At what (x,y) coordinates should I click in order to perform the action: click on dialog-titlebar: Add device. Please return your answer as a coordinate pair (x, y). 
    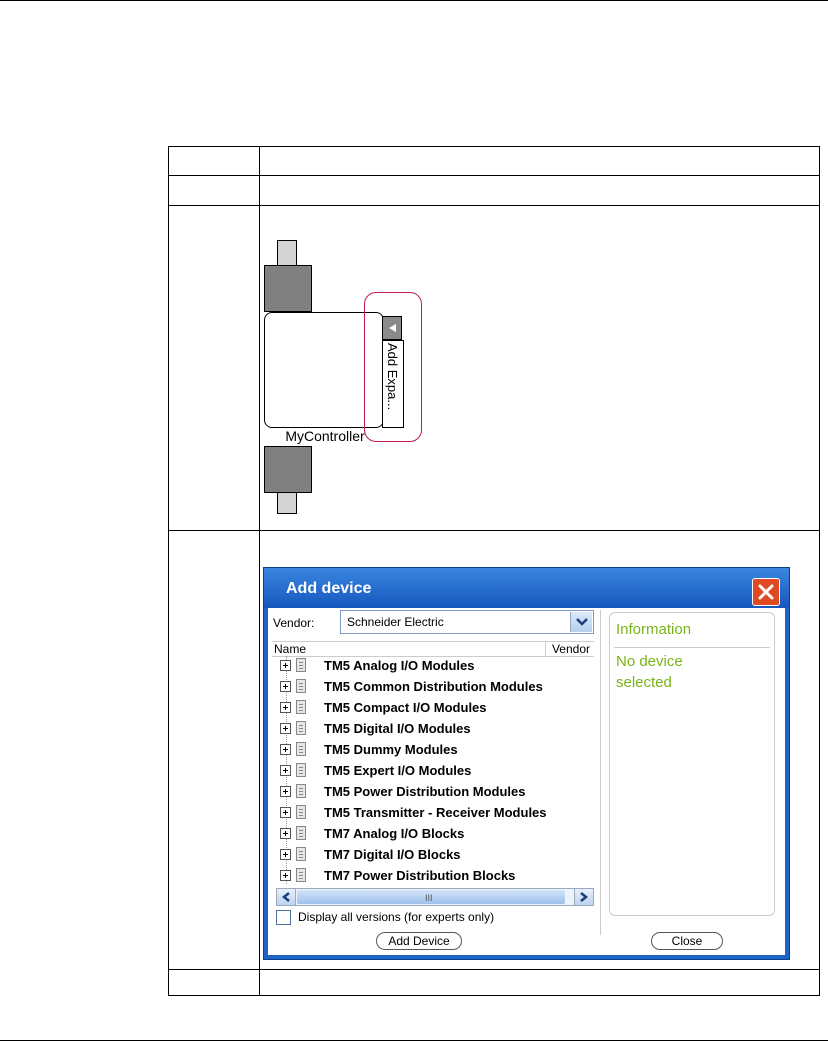
    Looking at the image, I should click on (526, 588).